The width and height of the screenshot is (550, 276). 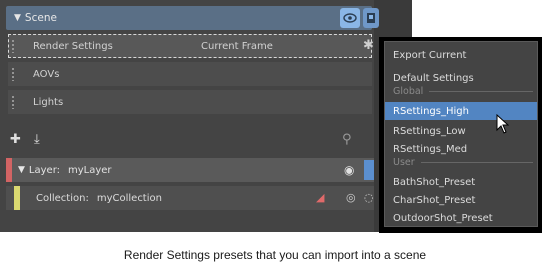 I want to click on collection-name: myCollection, so click(x=129, y=198).